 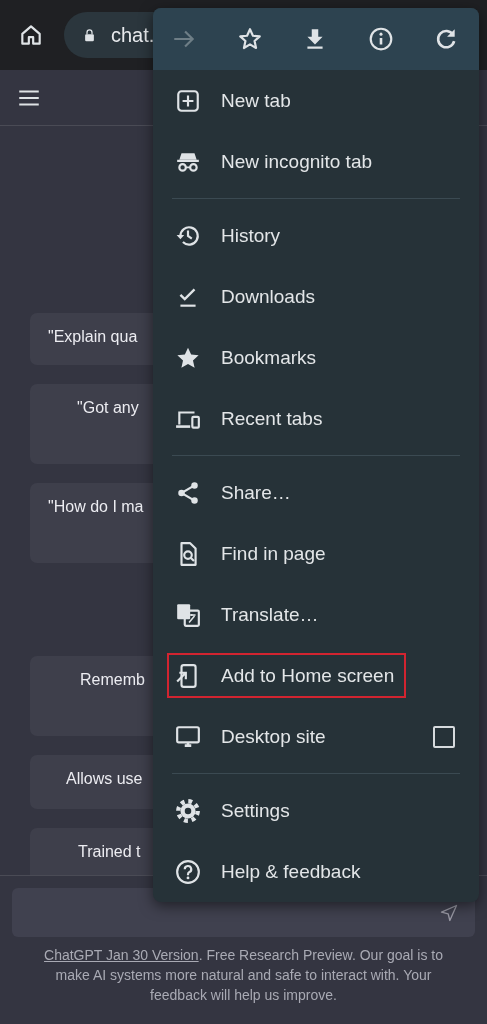 I want to click on lock-icon, so click(x=89, y=35).